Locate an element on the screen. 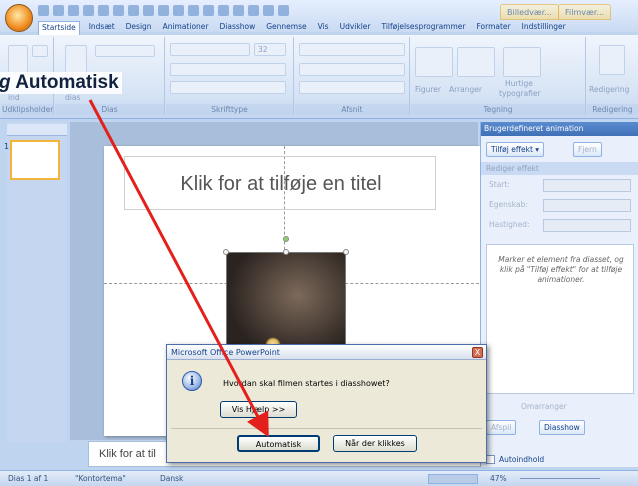 The image size is (638, 486). group-label-font: Skrifttype is located at coordinates (229, 109).